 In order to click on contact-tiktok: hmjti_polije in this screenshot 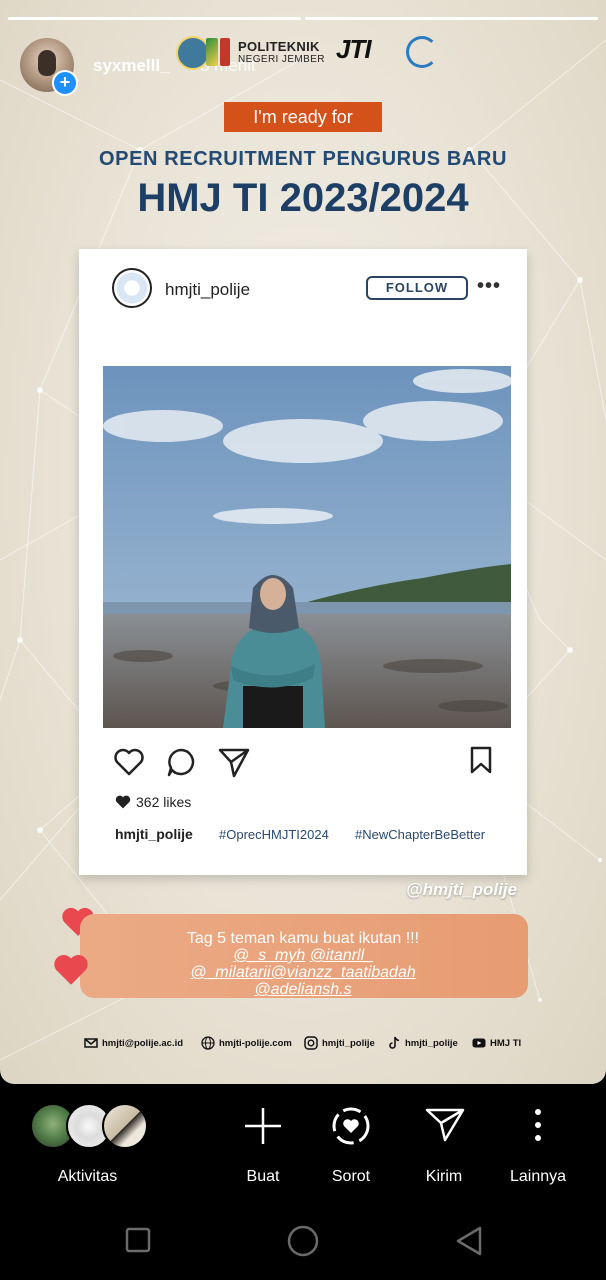, I will do `click(422, 1043)`.